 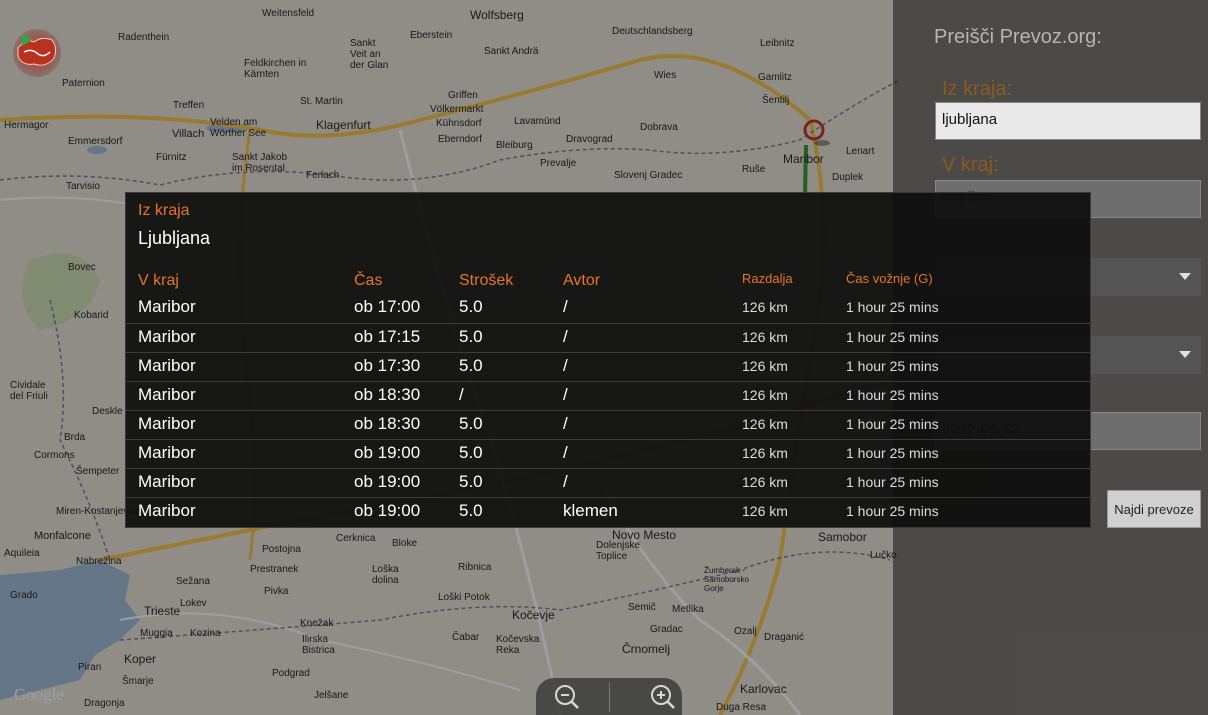 What do you see at coordinates (174, 238) in the screenshot?
I see `from-value: Ljubljana` at bounding box center [174, 238].